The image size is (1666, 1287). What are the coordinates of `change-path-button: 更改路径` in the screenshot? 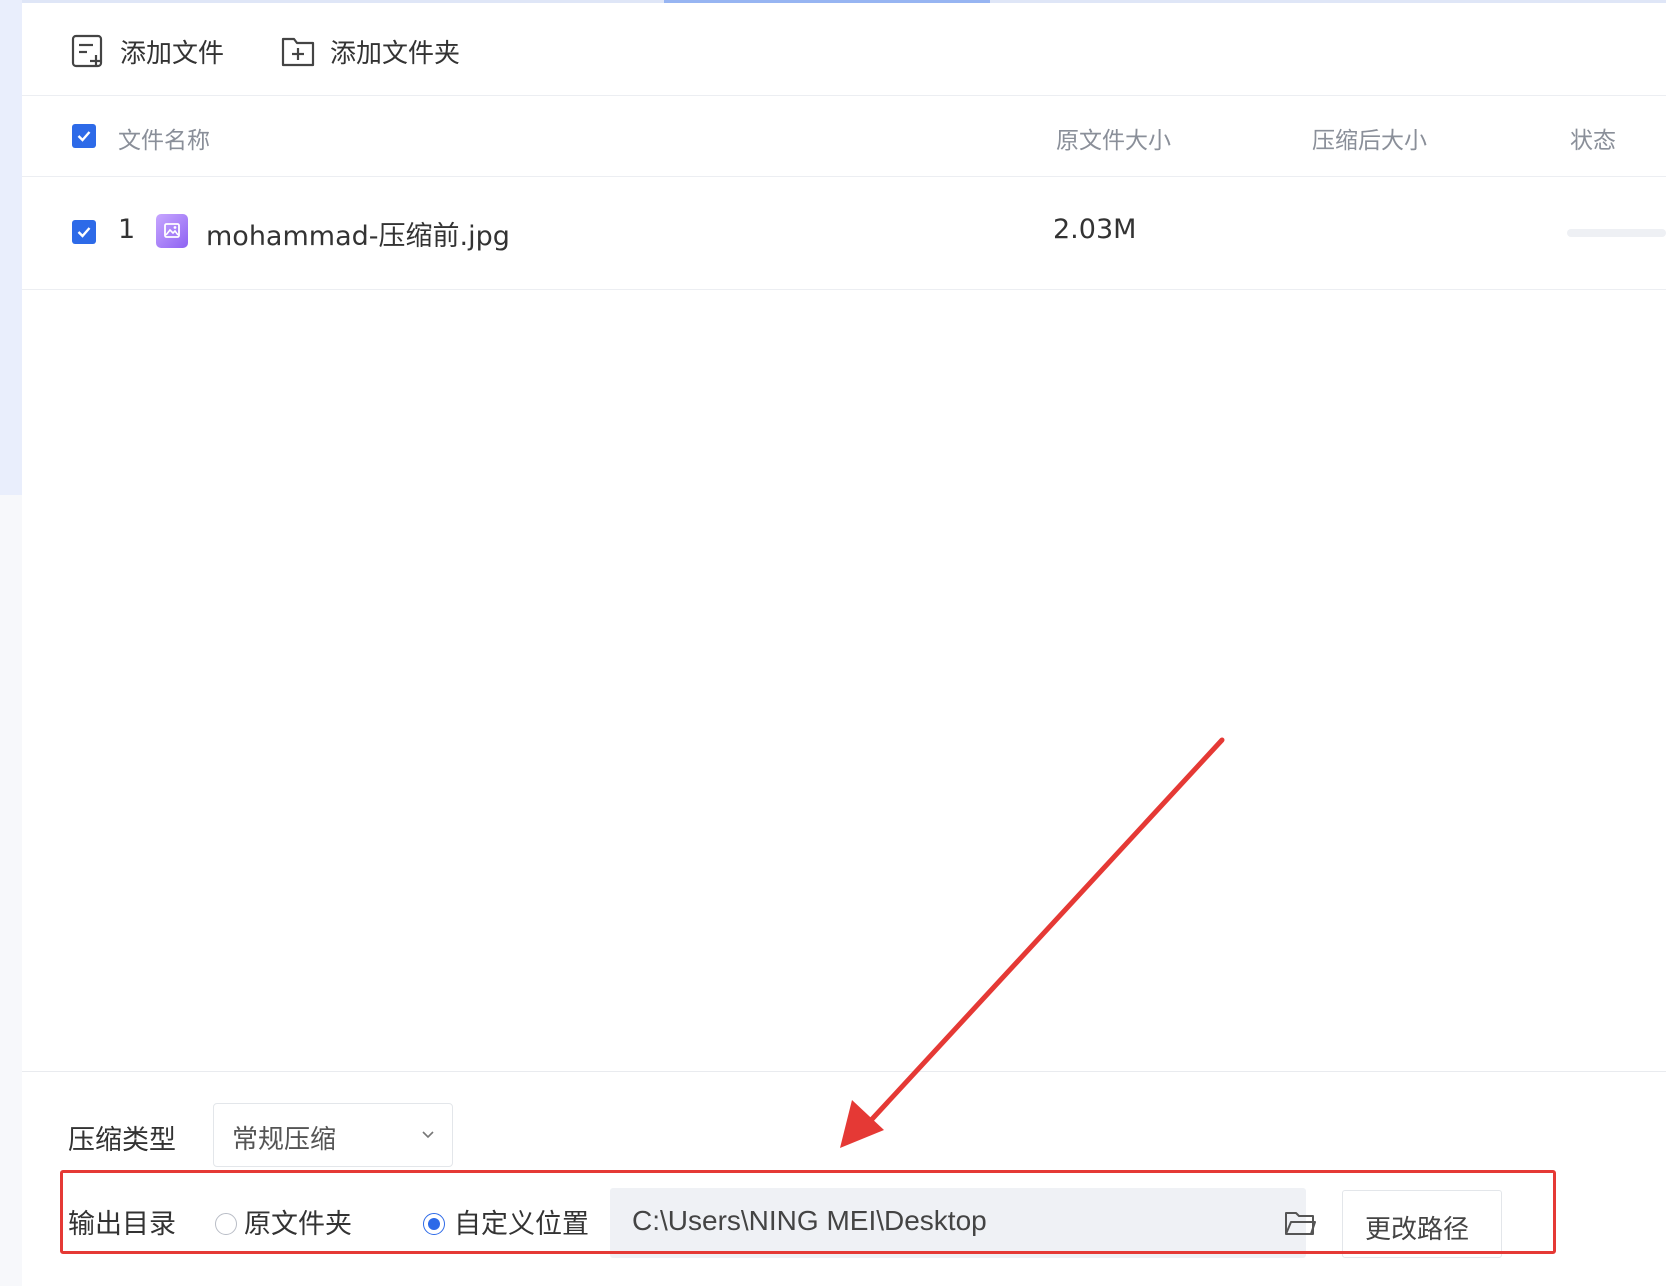 It's located at (1422, 1224).